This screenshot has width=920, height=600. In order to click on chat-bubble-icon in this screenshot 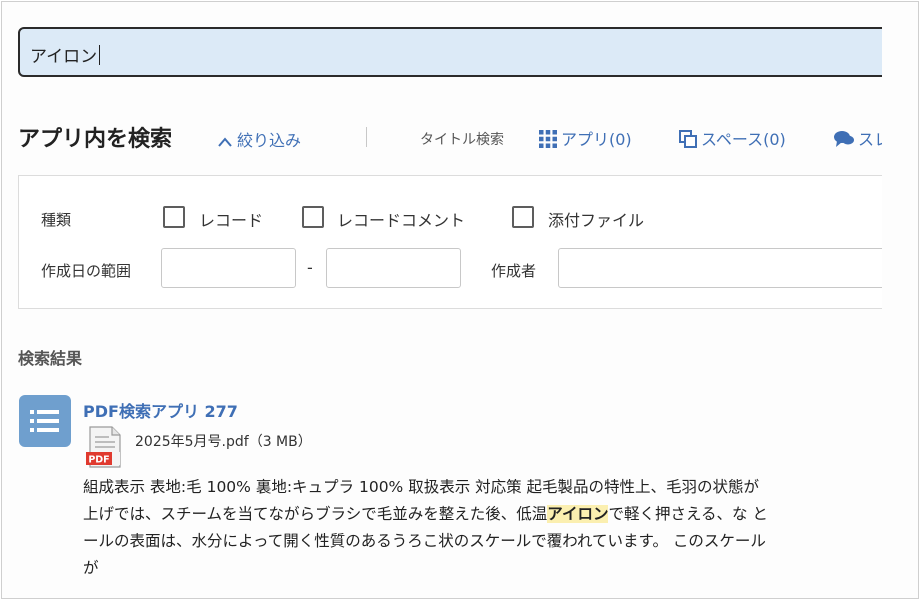, I will do `click(844, 139)`.